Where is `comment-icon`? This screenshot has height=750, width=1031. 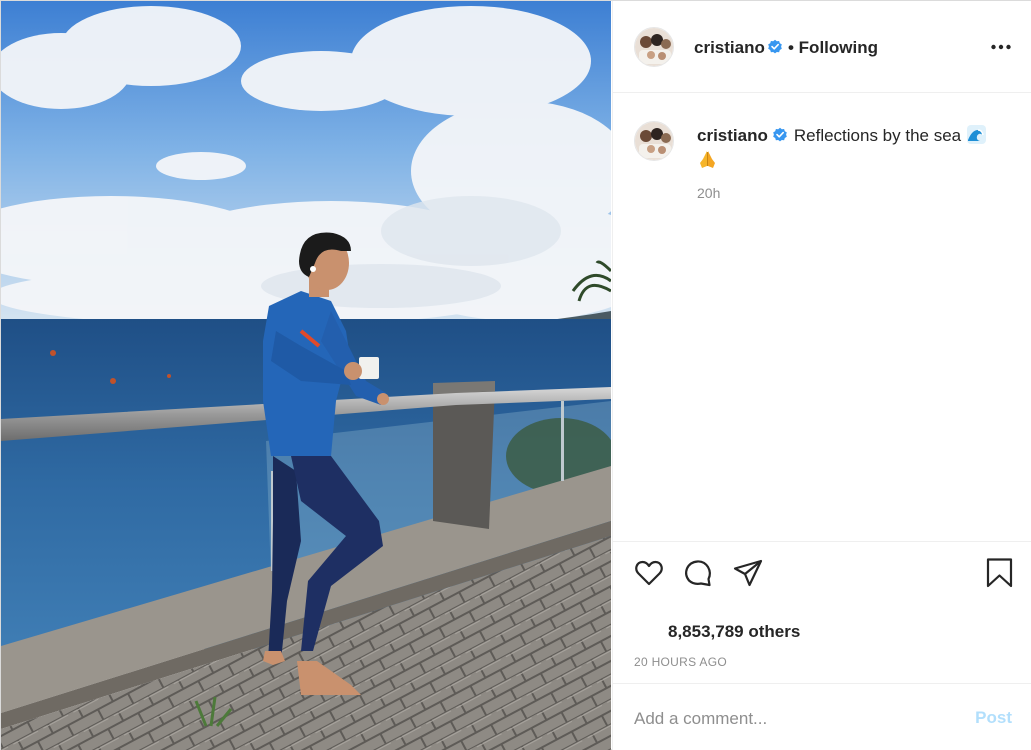 comment-icon is located at coordinates (698, 573).